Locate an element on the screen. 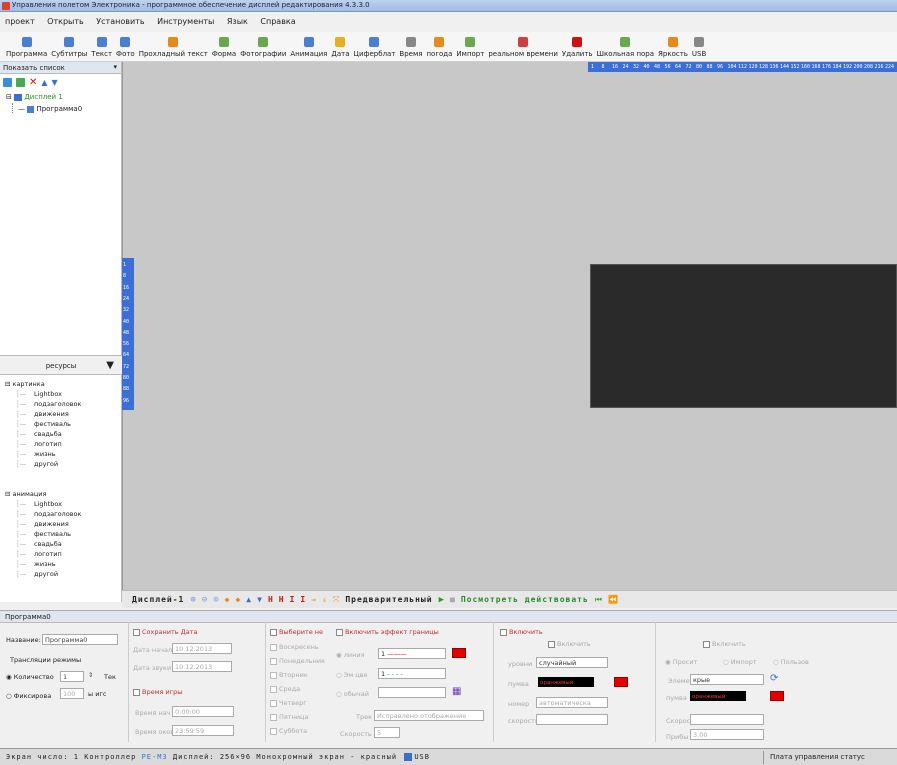 This screenshot has height=765, width=897. toolbar-button-16: Яркость is located at coordinates (673, 49).